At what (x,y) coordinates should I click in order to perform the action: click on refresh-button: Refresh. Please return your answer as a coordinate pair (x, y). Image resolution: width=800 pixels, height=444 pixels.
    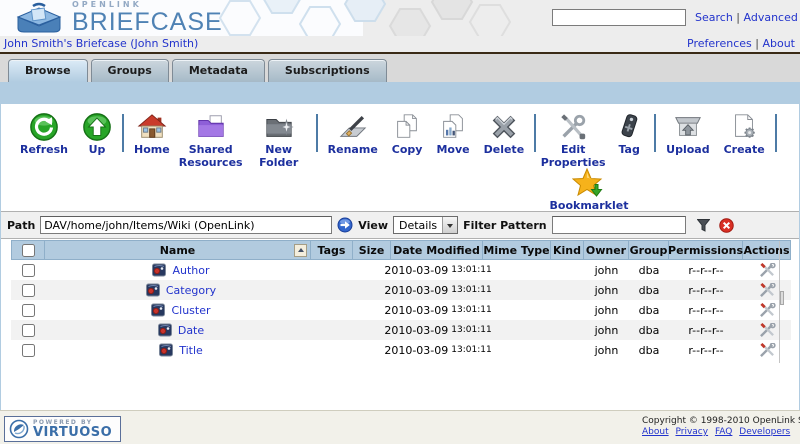
    Looking at the image, I should click on (44, 134).